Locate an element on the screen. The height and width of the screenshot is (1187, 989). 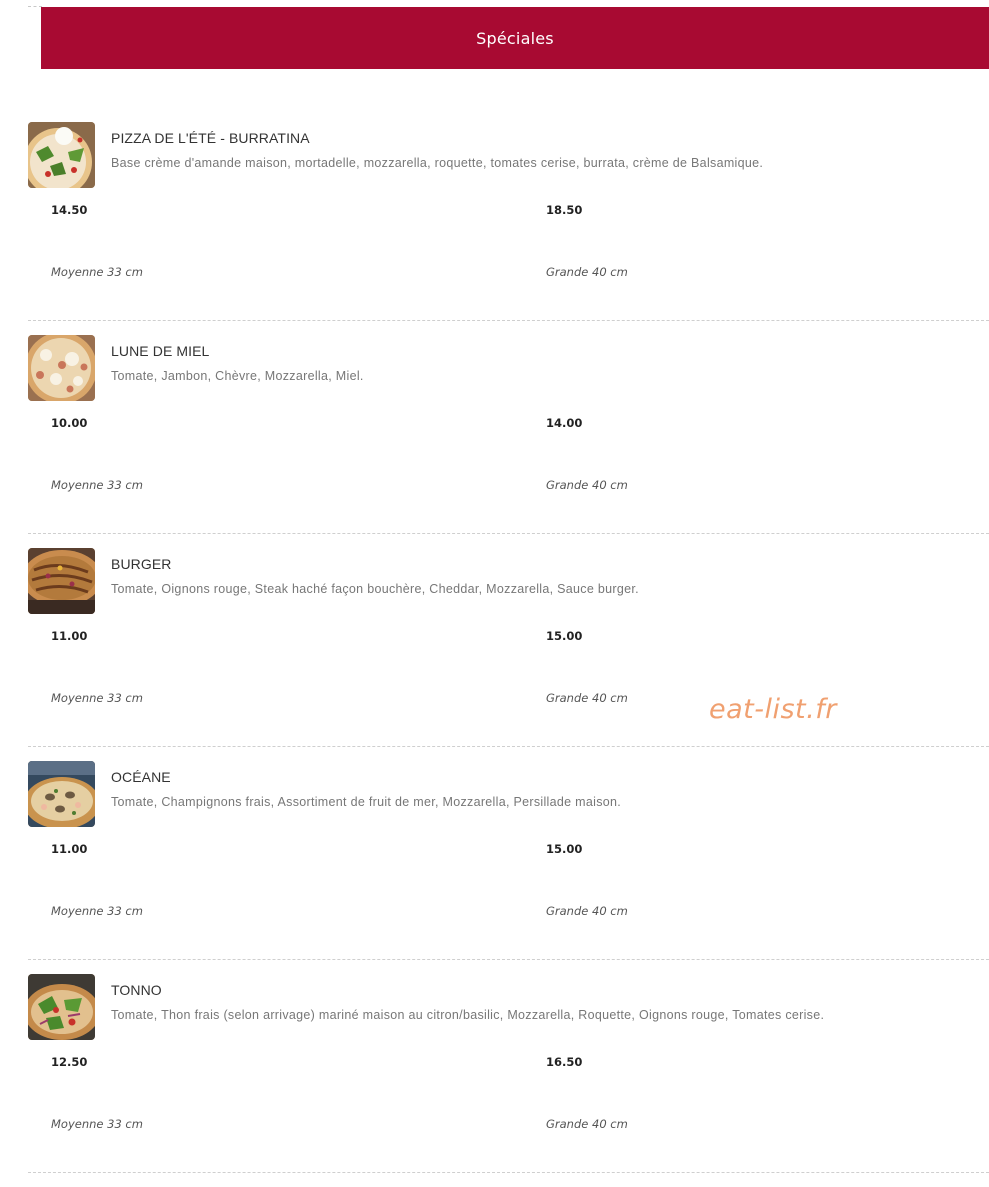
item-name: TONNO is located at coordinates (136, 990).